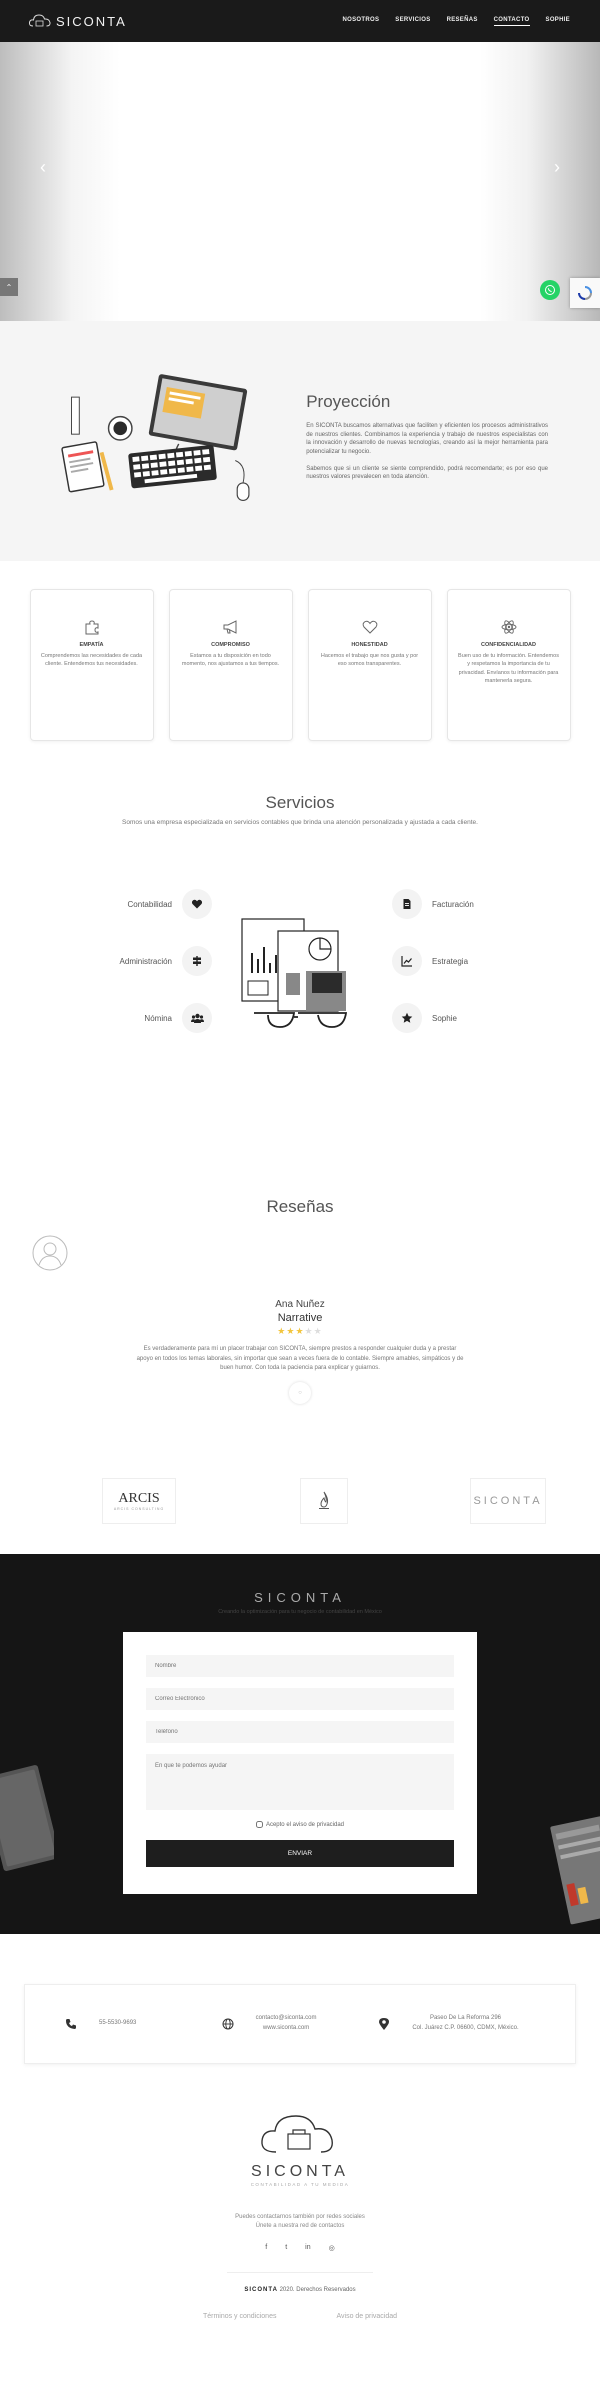  I want to click on email-web-text: contacto@siconta.com www.siconta.com, so click(286, 2023).